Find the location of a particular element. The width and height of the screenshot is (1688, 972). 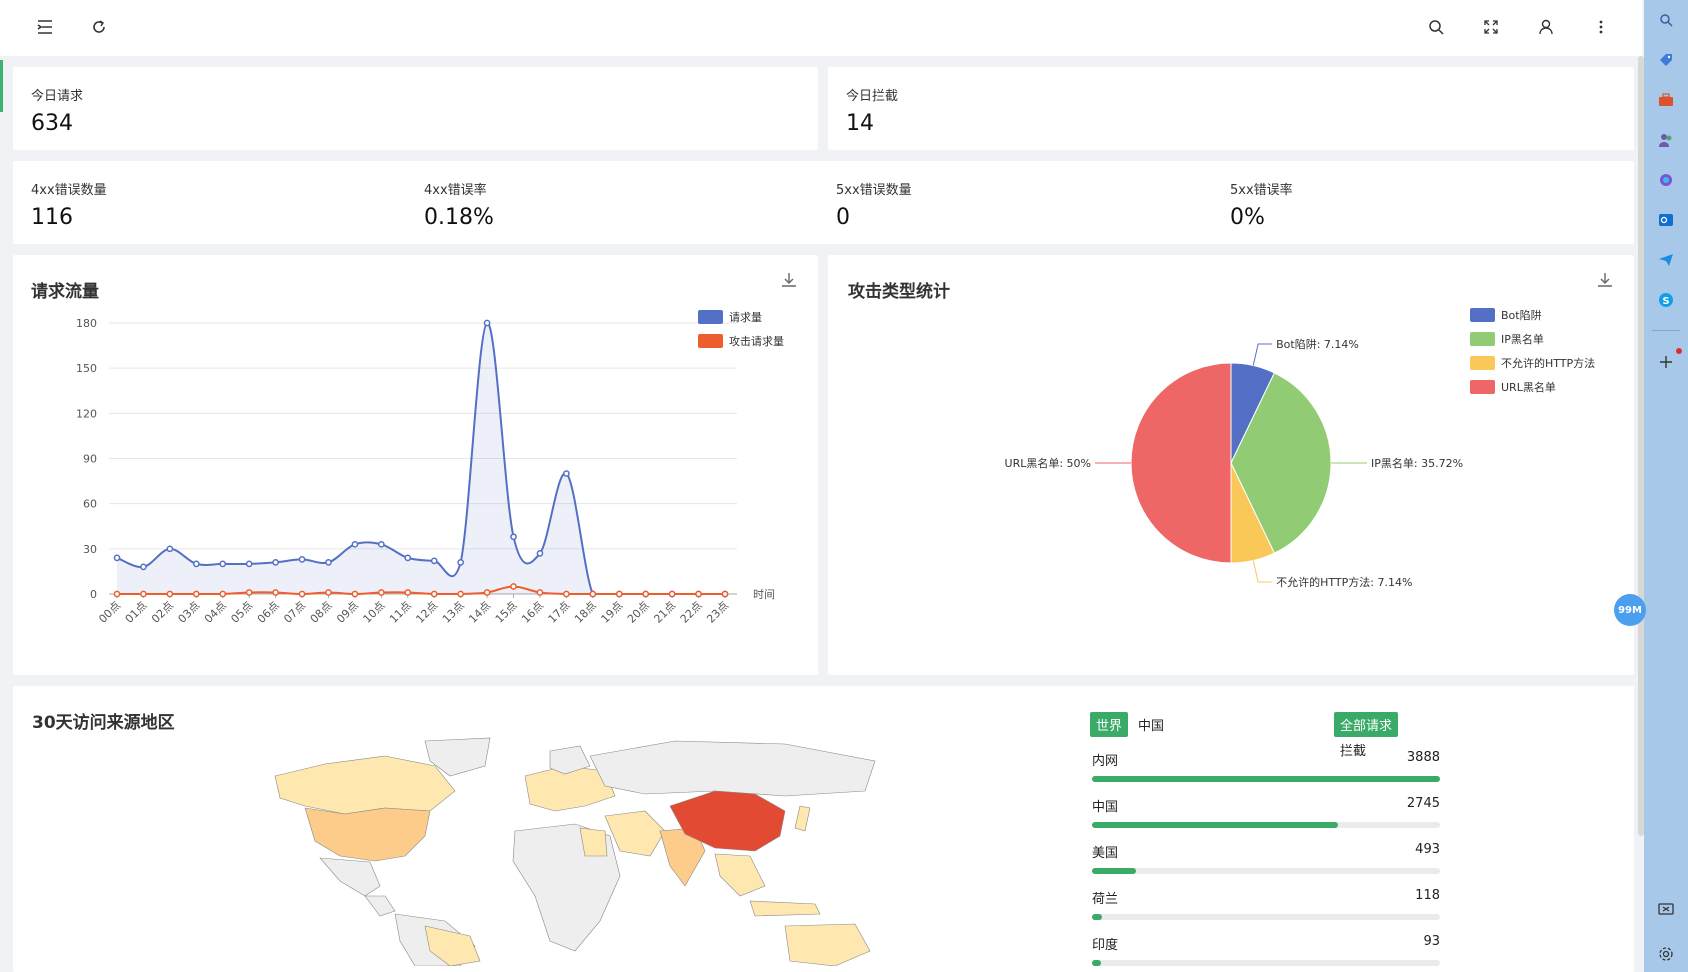

menu-fold-icon is located at coordinates (45, 27).